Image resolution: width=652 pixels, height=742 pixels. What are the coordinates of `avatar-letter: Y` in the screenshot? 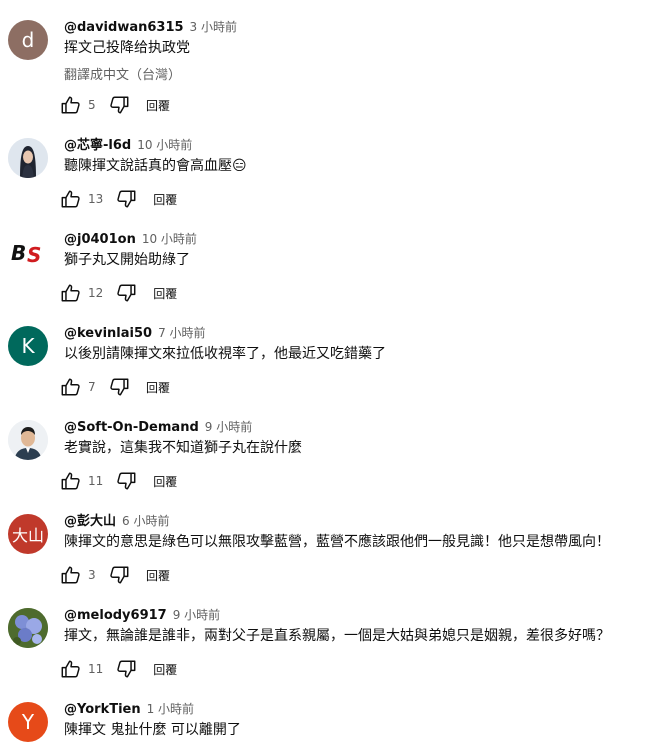 It's located at (28, 722).